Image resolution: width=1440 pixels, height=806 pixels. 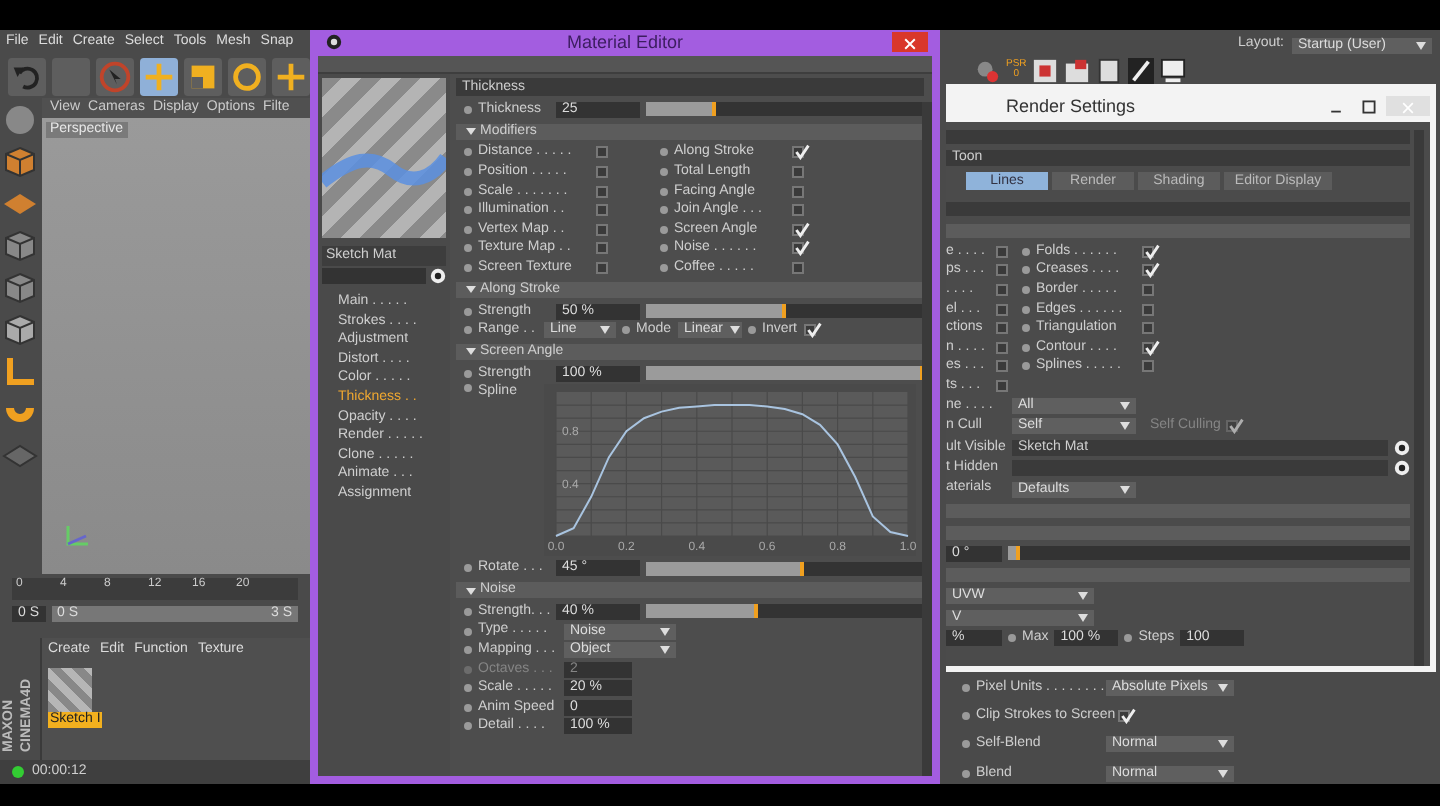 What do you see at coordinates (334, 42) in the screenshot?
I see `app-logo-icon` at bounding box center [334, 42].